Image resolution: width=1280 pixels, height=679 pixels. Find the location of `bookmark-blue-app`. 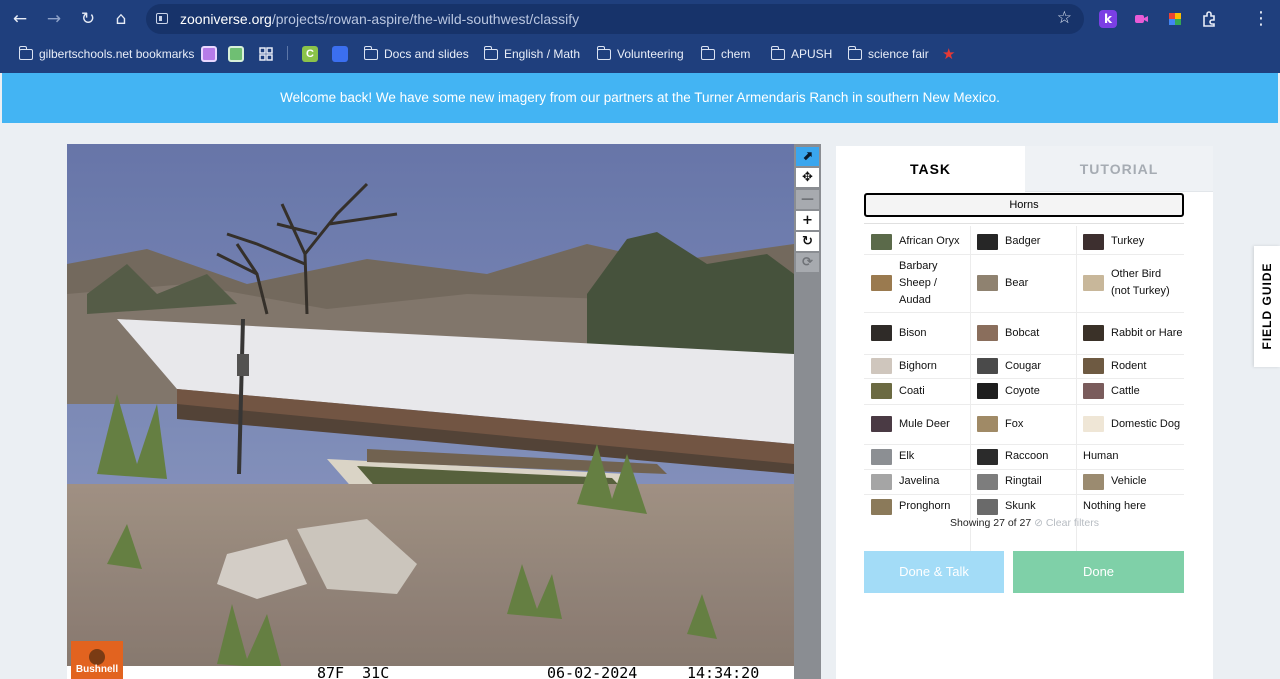

bookmark-blue-app is located at coordinates (340, 54).